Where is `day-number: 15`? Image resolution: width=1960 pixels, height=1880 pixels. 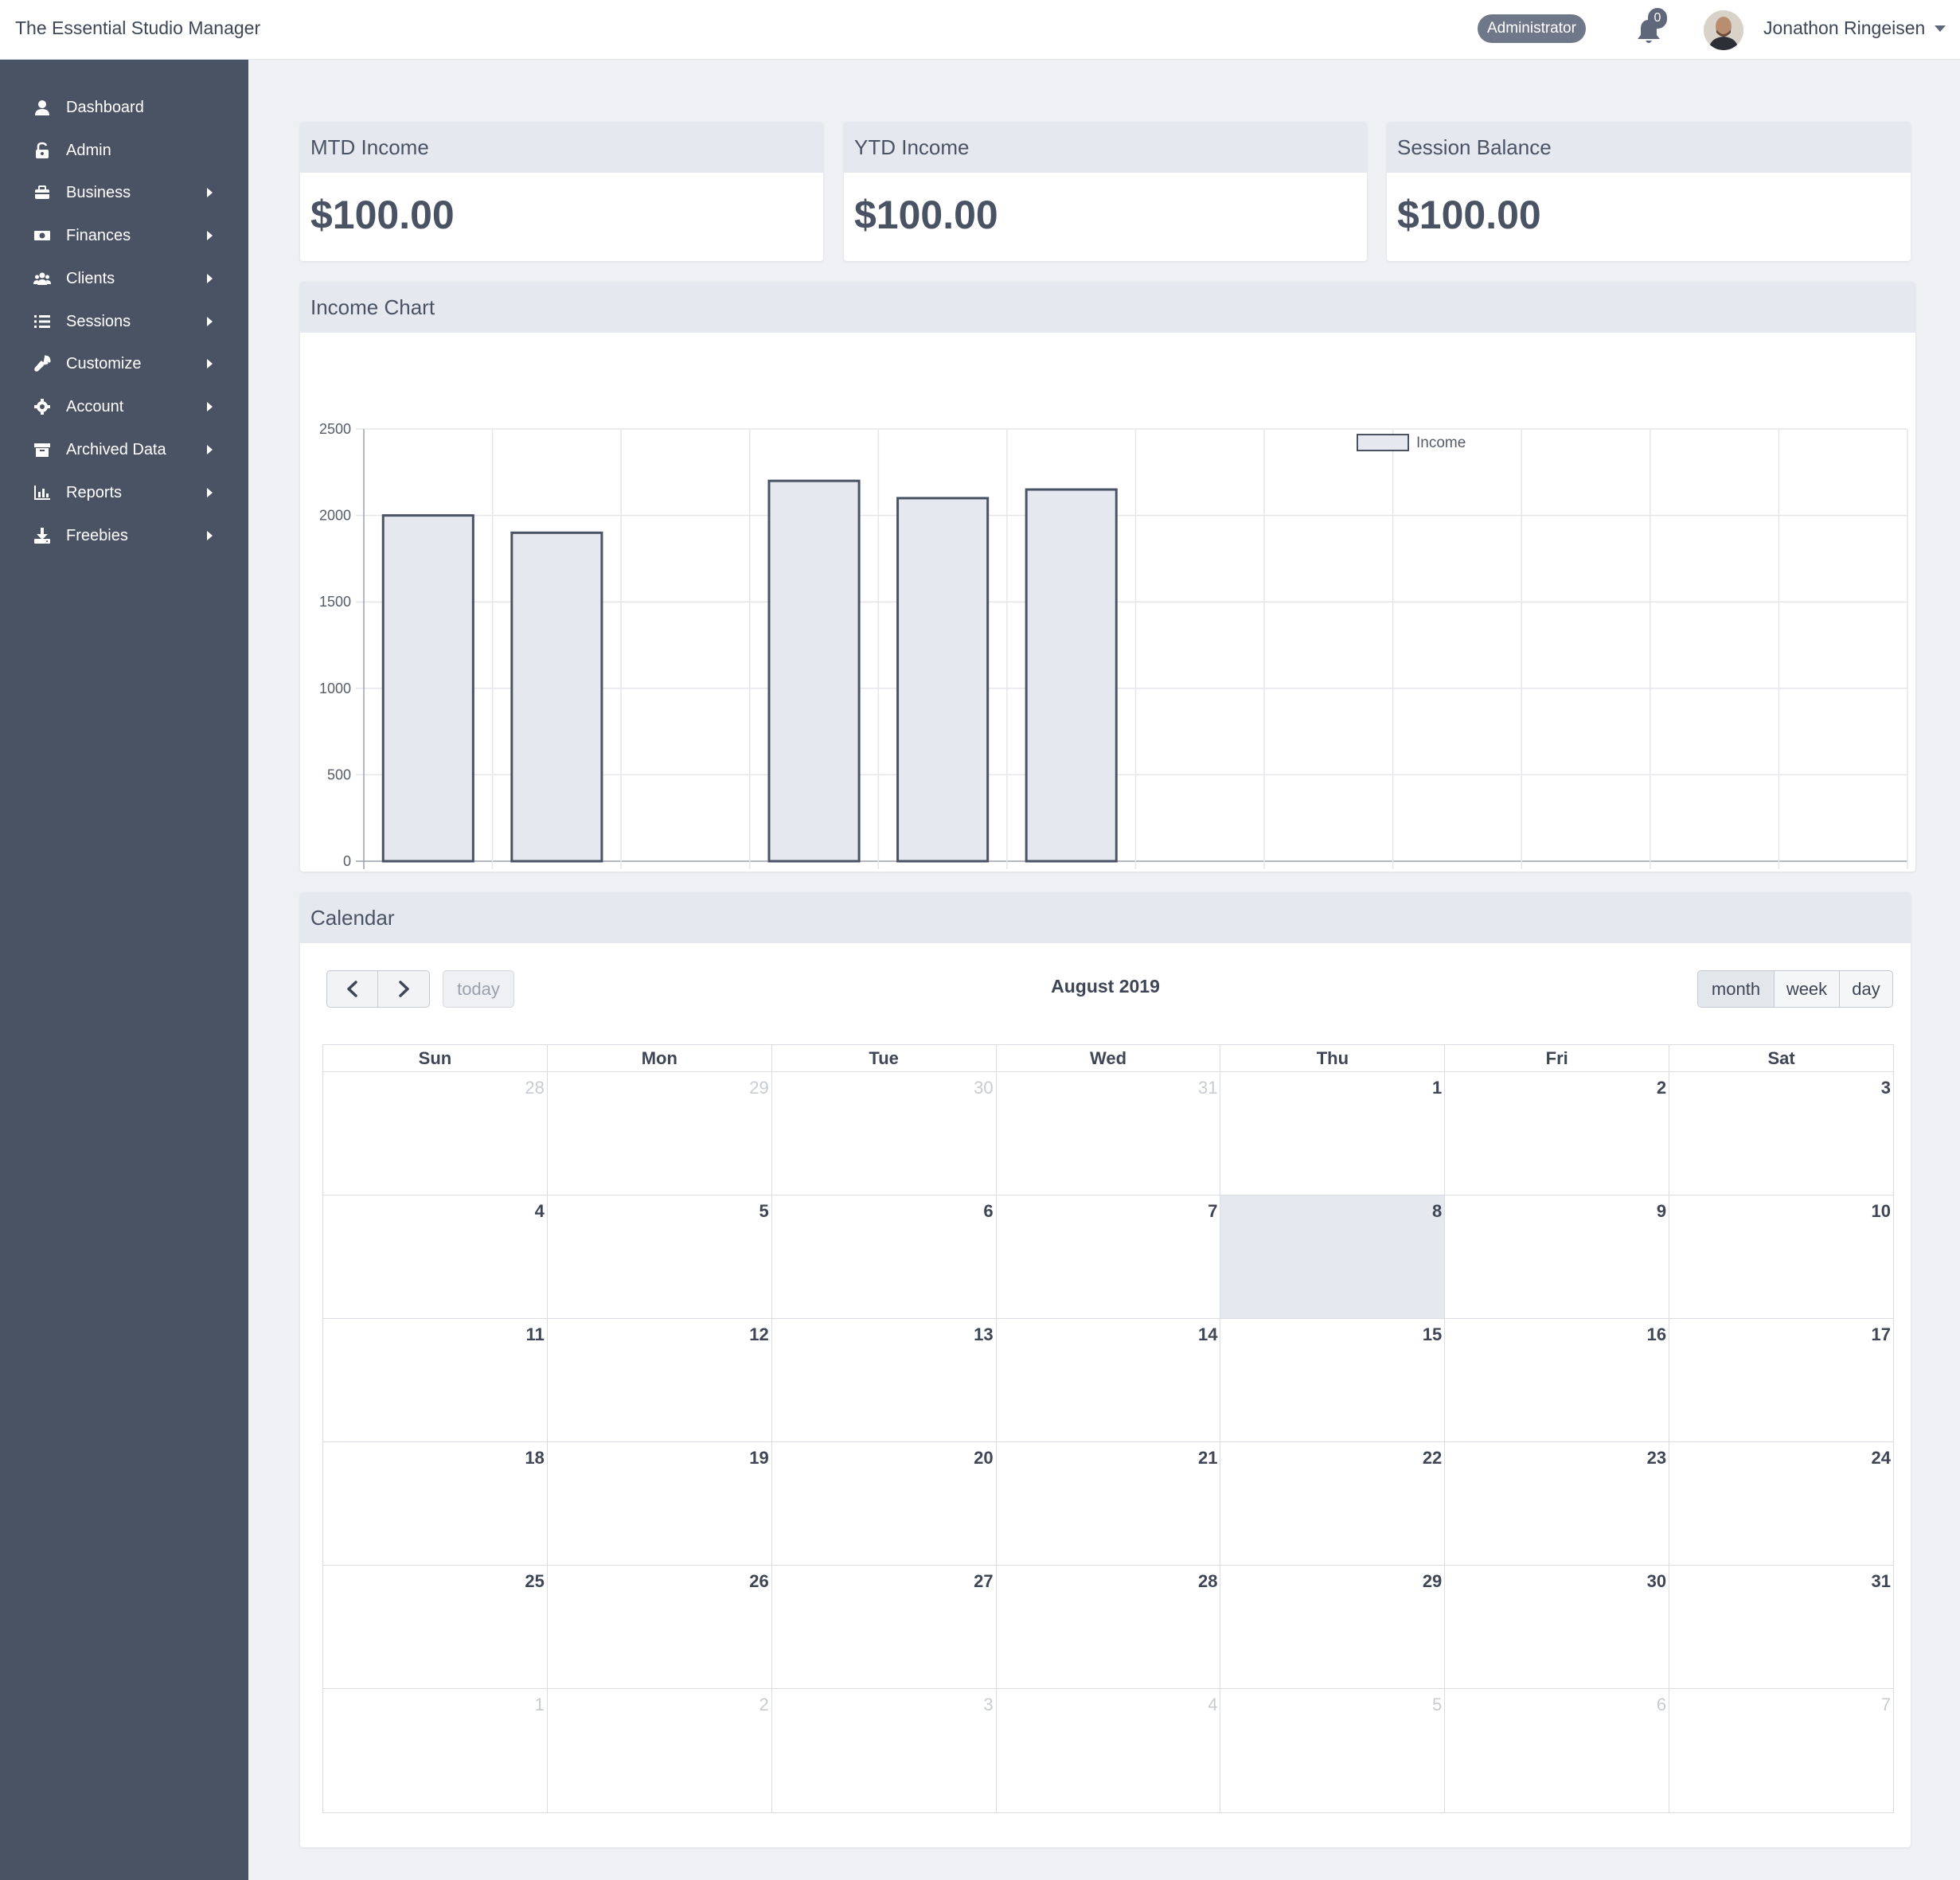 day-number: 15 is located at coordinates (1432, 1334).